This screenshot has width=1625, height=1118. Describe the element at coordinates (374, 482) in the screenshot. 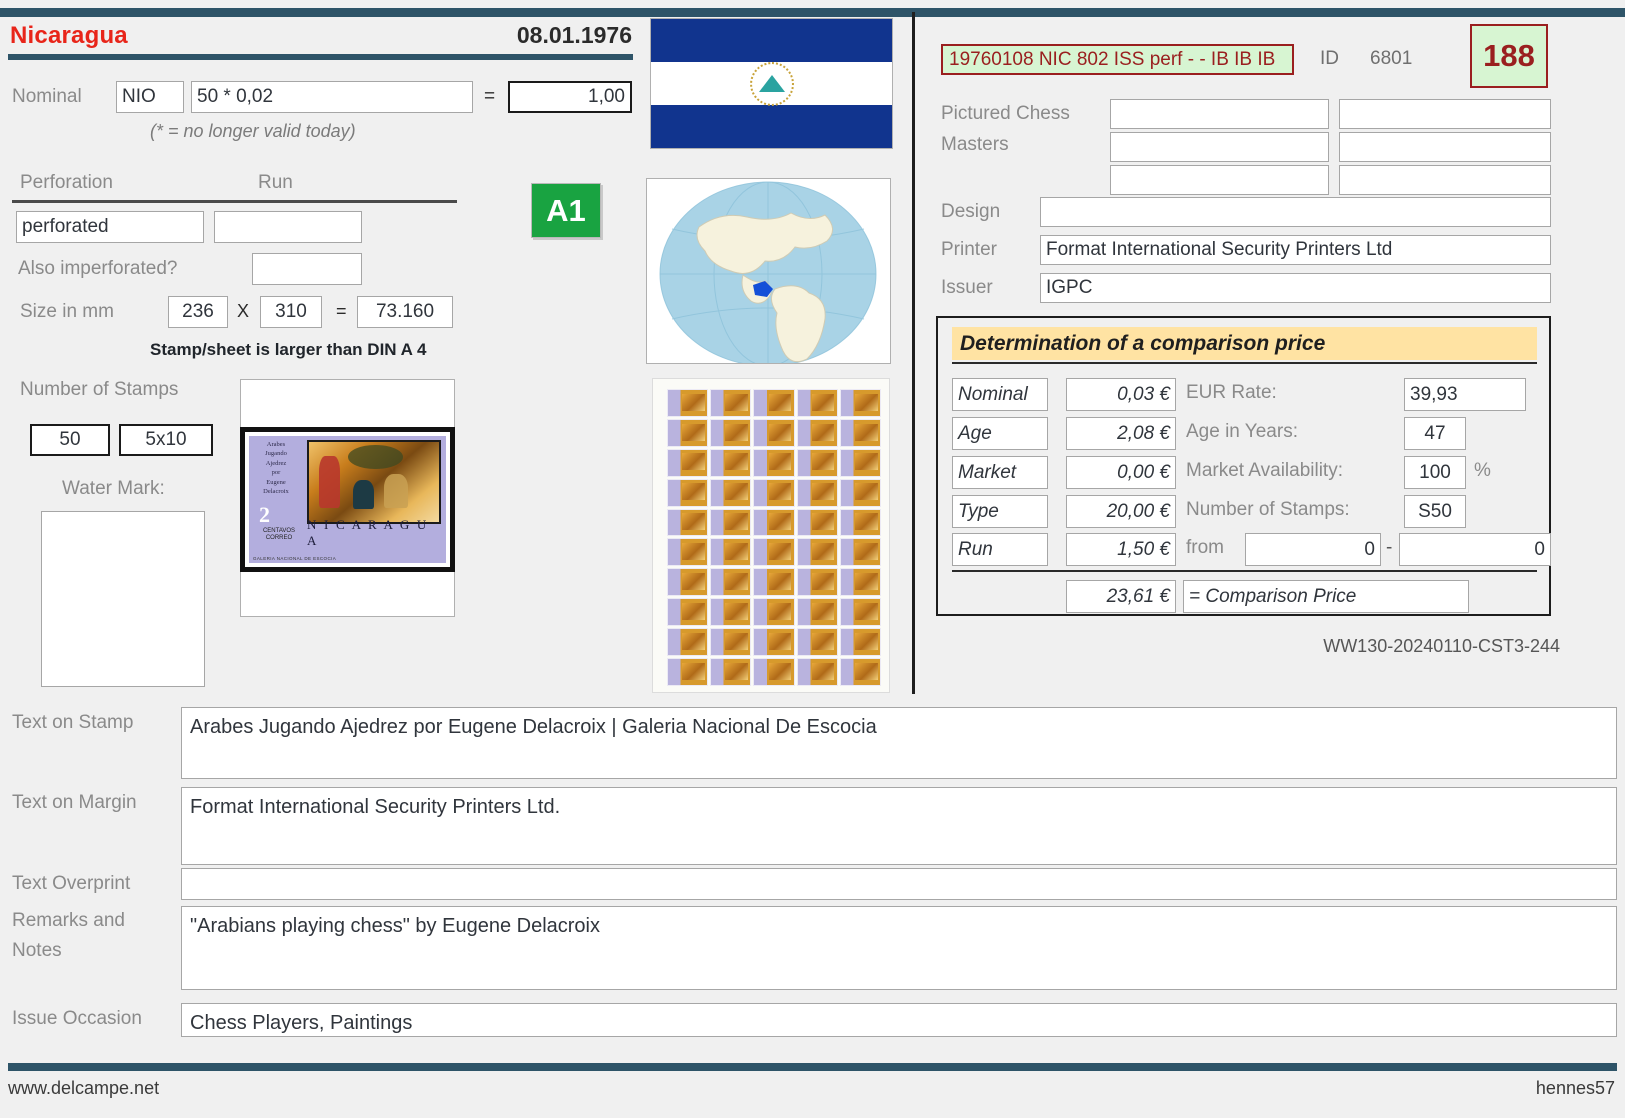

I see `stamp-painting` at that location.